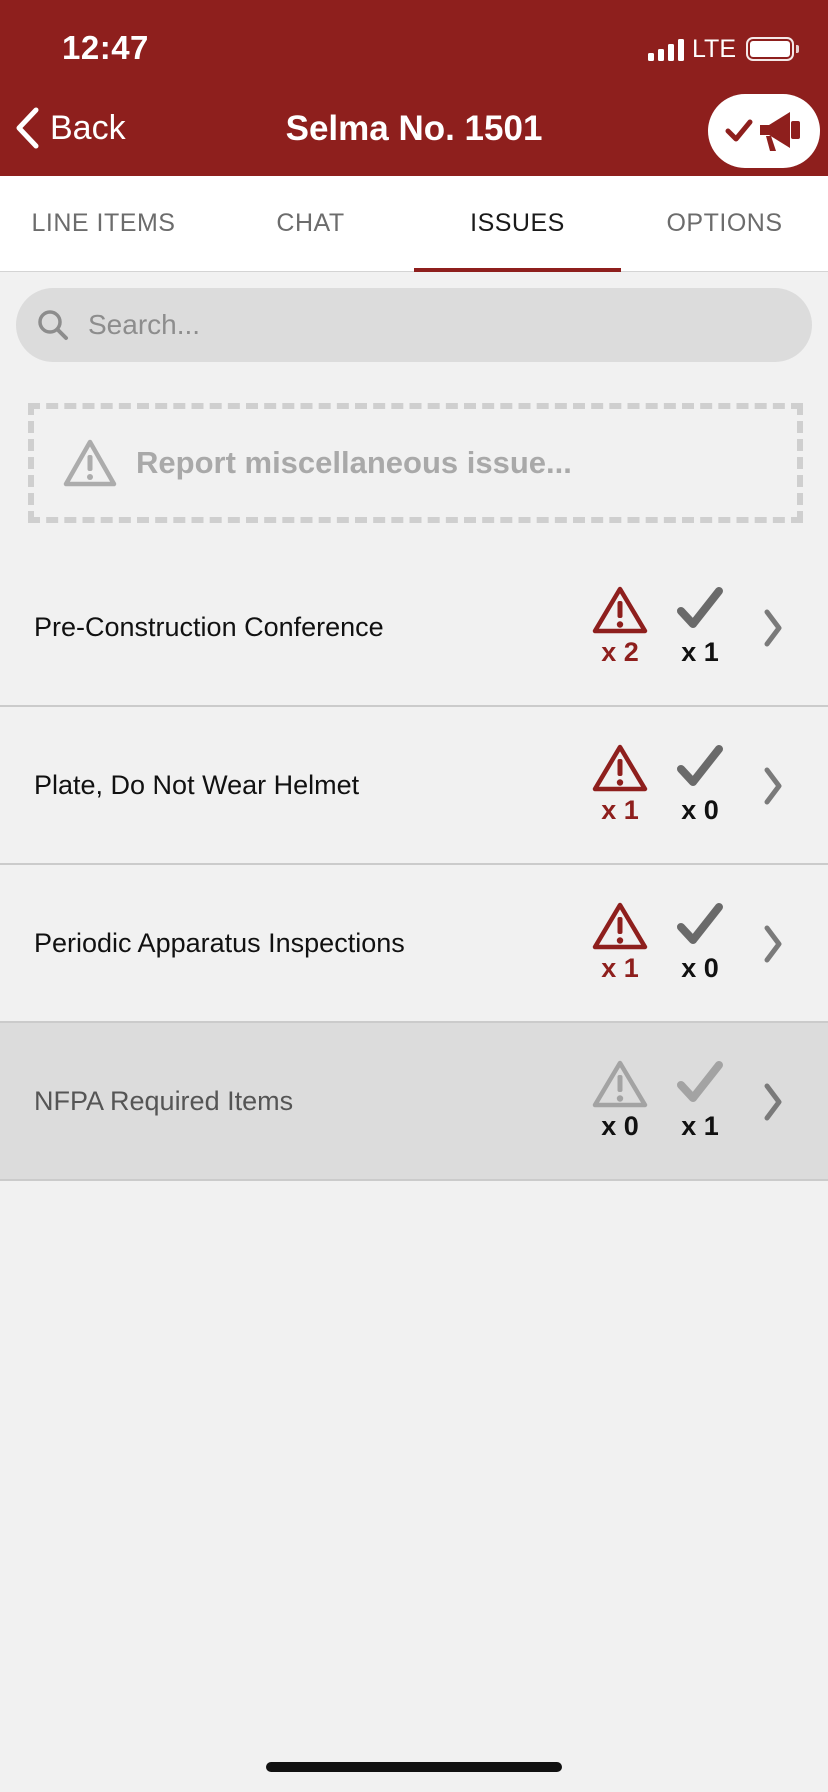 The image size is (828, 1792). I want to click on item-label: Periodic Apparatus Inspections, so click(219, 942).